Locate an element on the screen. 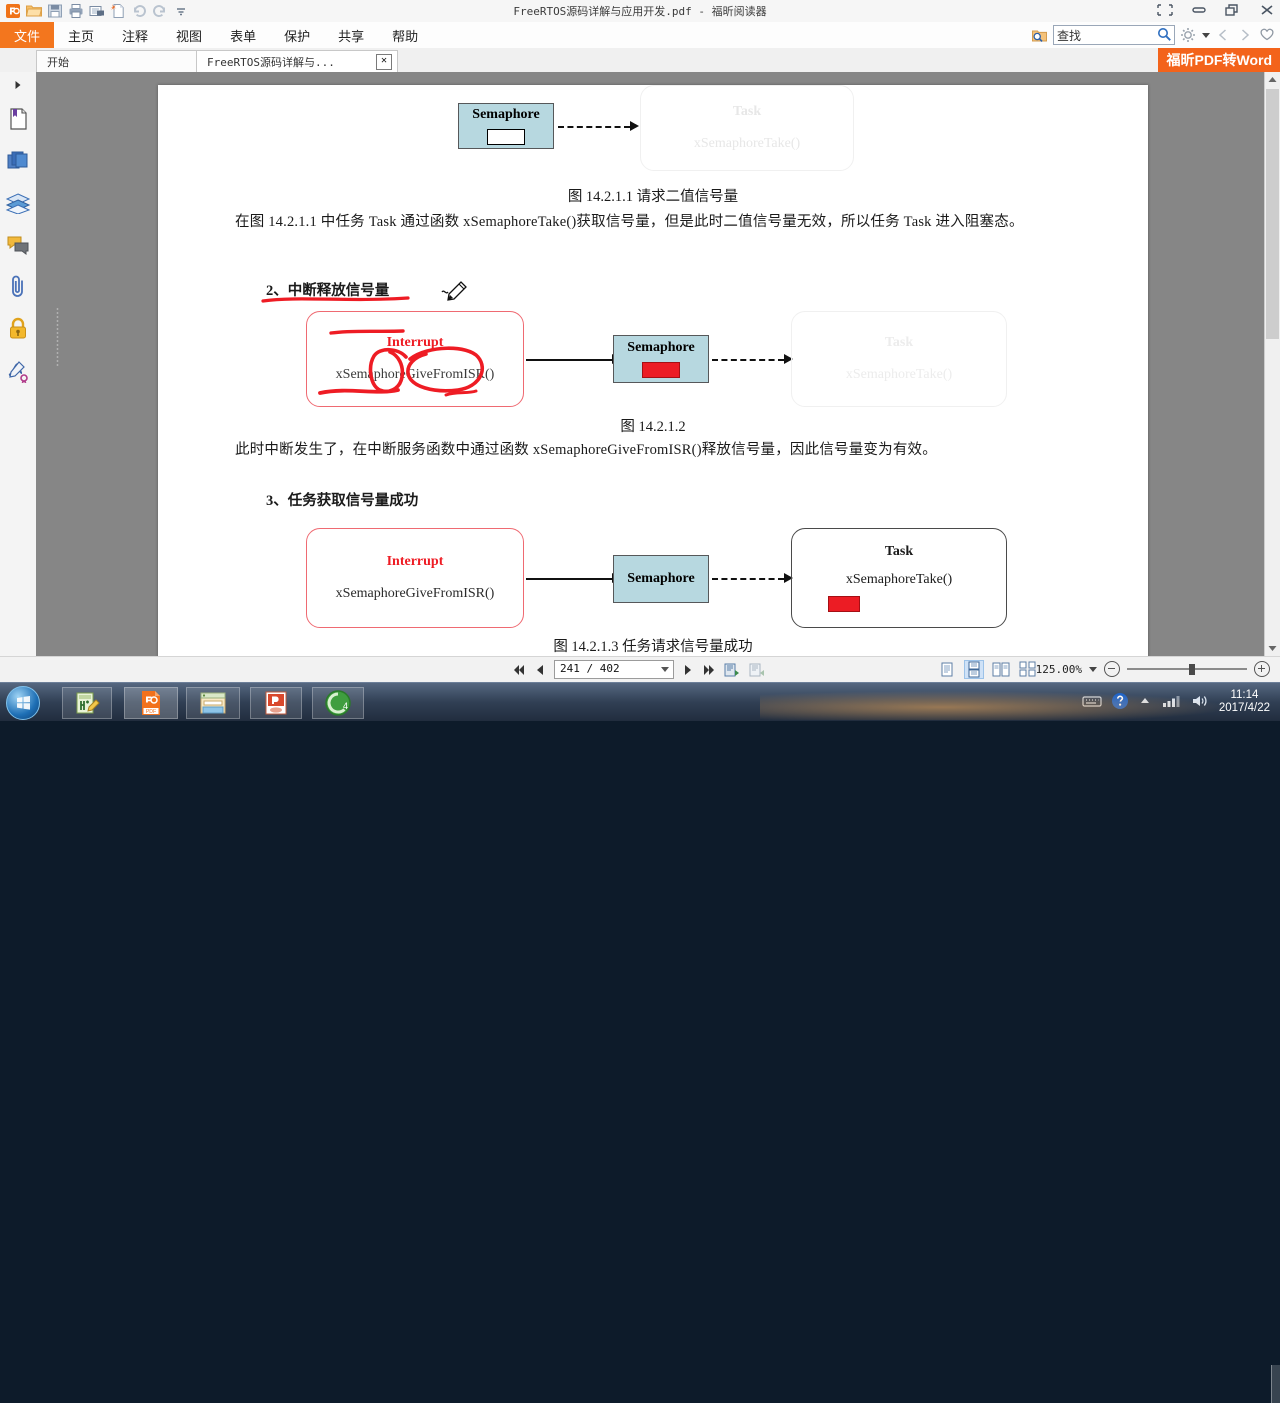 Image resolution: width=1280 pixels, height=1403 pixels. sidebar-item-pages is located at coordinates (18, 161).